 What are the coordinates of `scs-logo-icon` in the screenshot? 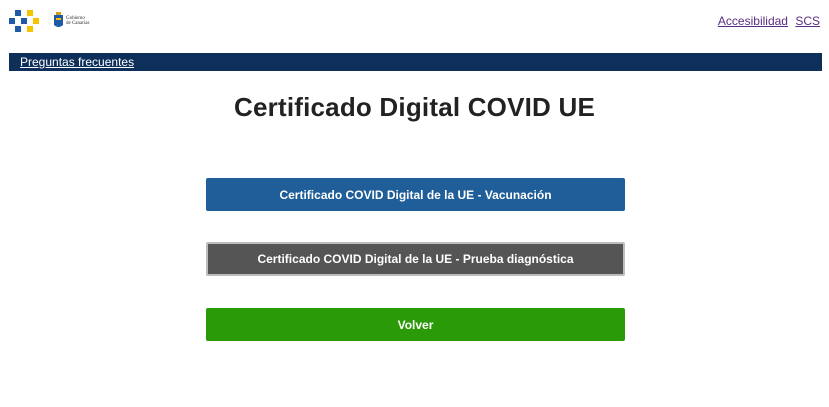 It's located at (24, 21).